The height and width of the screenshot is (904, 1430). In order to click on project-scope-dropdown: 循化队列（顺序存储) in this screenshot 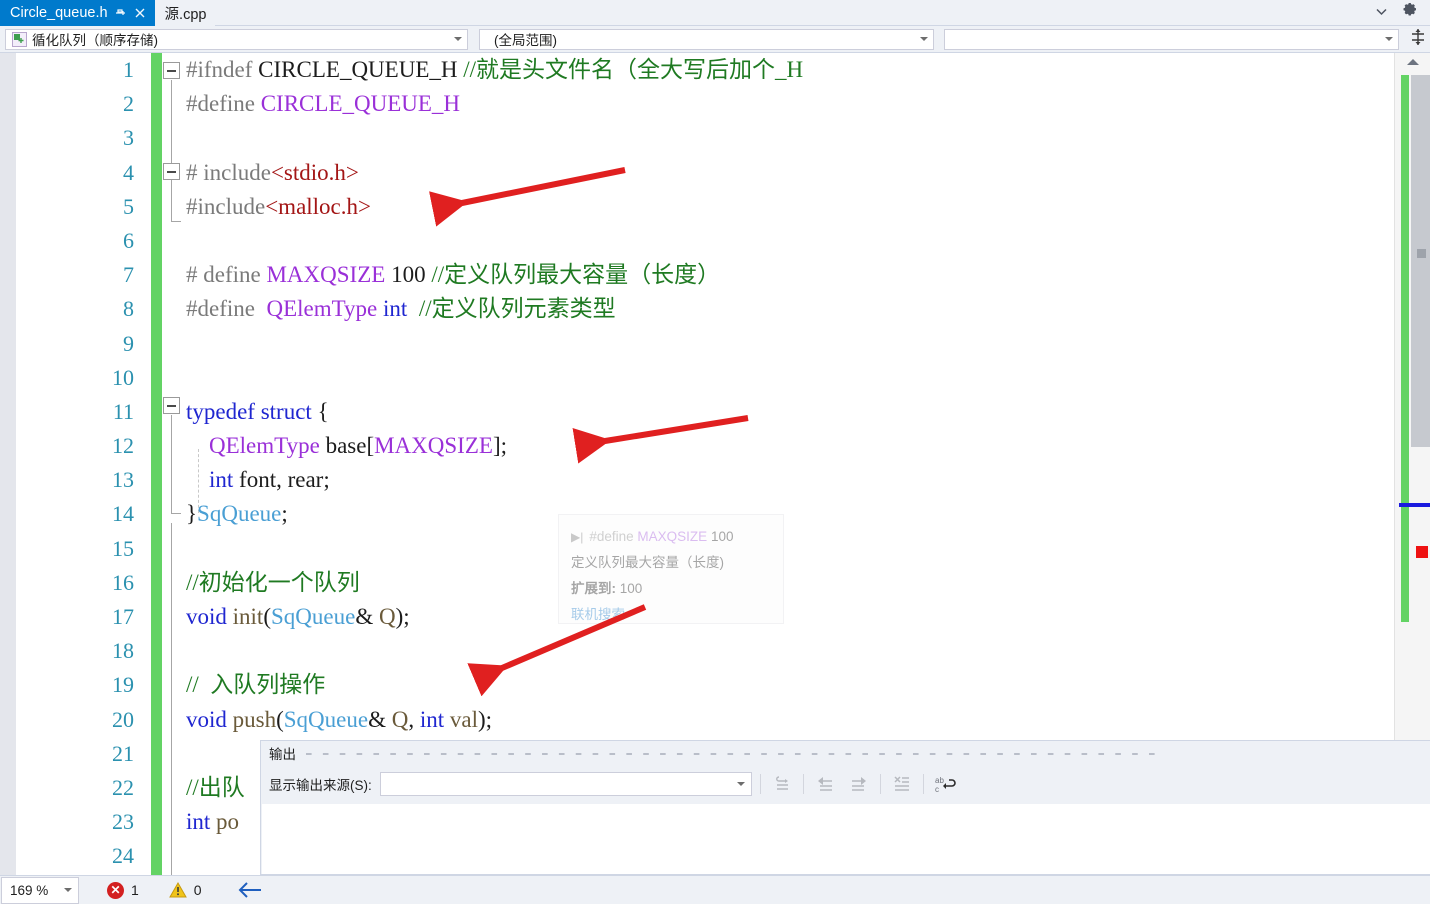, I will do `click(236, 39)`.